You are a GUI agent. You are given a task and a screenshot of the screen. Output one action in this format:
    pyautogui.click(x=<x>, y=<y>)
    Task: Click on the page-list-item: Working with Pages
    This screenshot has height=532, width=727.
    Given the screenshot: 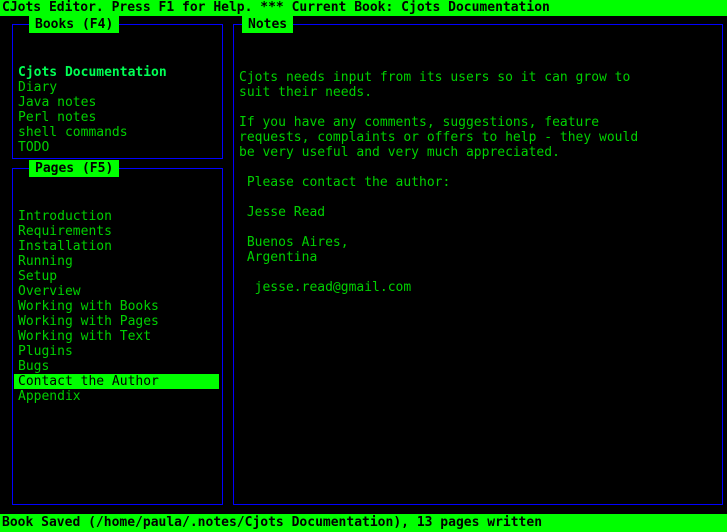 What is the action you would take?
    pyautogui.click(x=117, y=321)
    